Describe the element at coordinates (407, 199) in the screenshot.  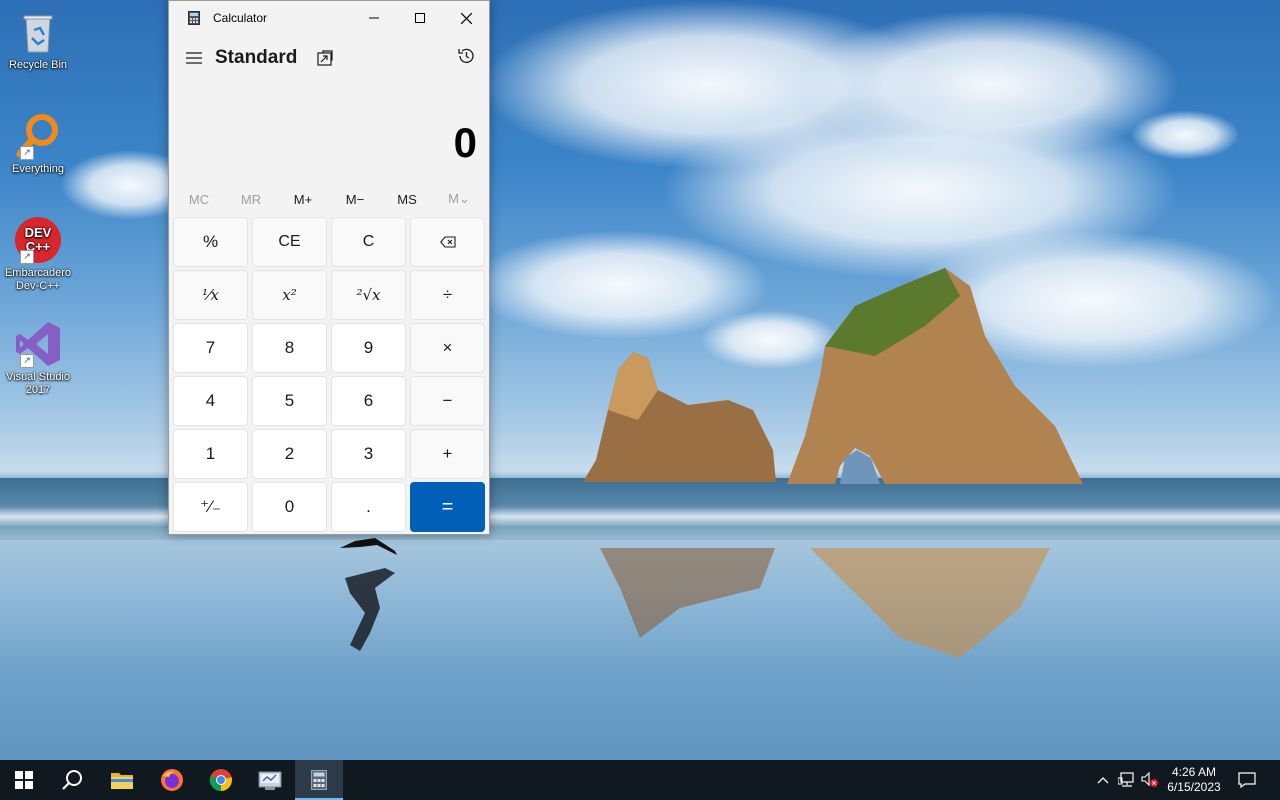
I see `memory-store-button: MS` at that location.